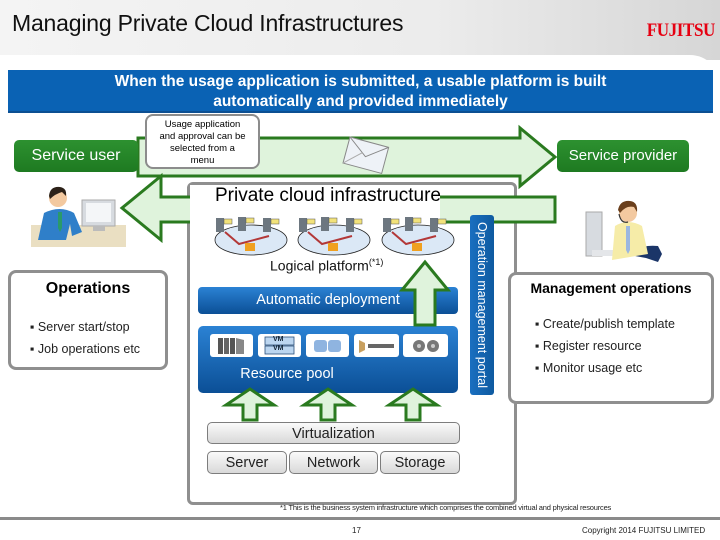 This screenshot has height=540, width=720. Describe the element at coordinates (592, 346) in the screenshot. I see `management-item-text: Register resource` at that location.